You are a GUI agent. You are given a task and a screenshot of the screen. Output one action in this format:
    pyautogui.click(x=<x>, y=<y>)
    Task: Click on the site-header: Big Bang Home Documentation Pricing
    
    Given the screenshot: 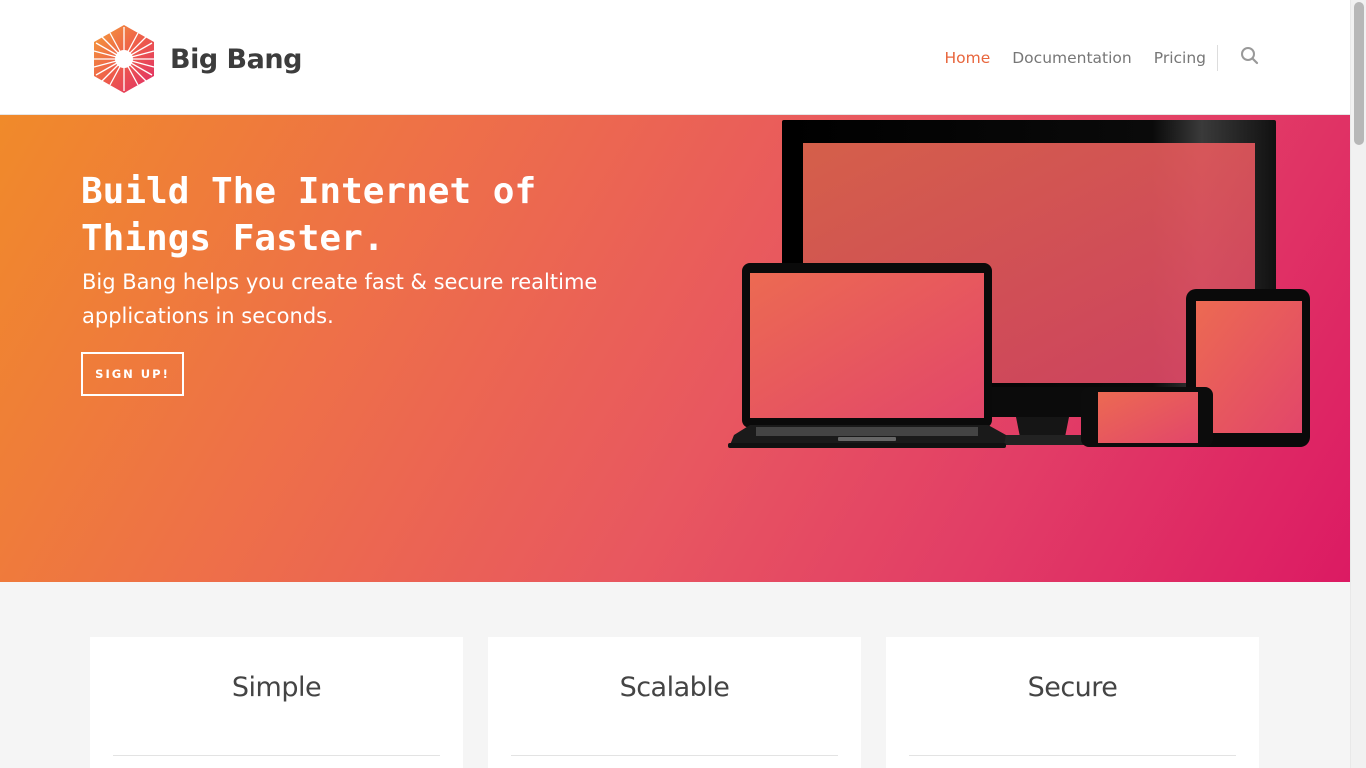 What is the action you would take?
    pyautogui.click(x=675, y=57)
    